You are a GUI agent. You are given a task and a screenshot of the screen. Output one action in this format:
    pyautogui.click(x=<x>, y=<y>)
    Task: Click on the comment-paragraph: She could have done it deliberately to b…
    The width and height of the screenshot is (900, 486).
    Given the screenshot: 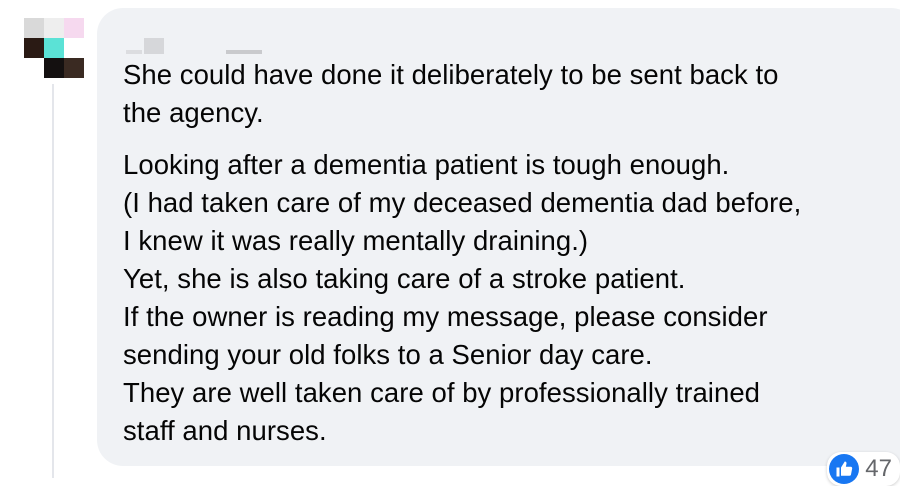 What is the action you would take?
    pyautogui.click(x=451, y=93)
    